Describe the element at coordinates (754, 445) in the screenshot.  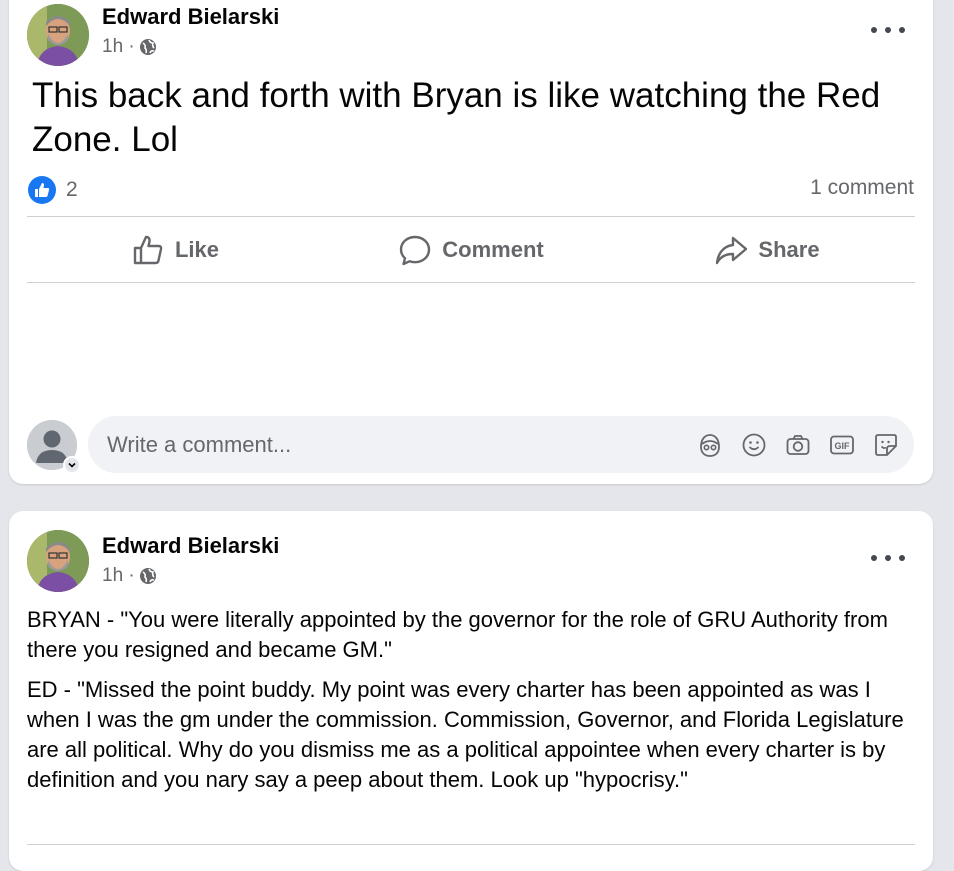
I see `emoji-icon` at that location.